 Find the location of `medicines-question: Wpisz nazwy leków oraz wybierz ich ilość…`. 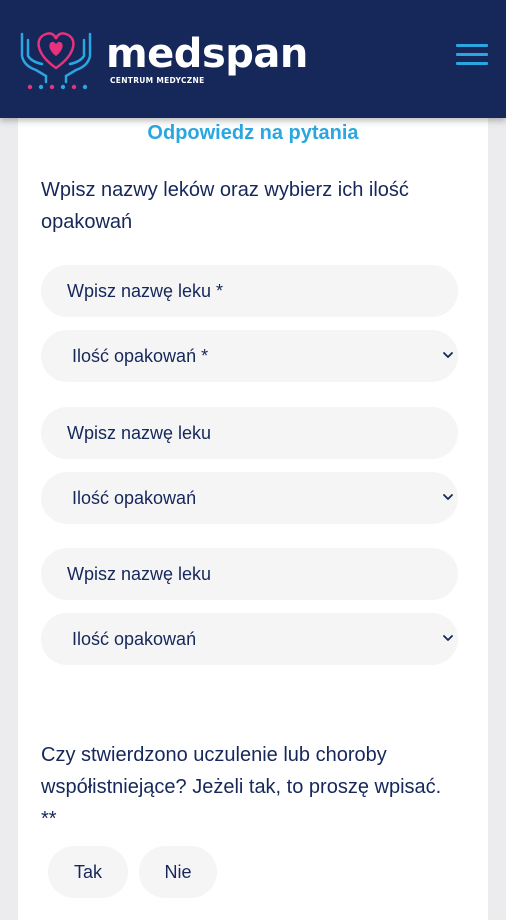

medicines-question: Wpisz nazwy leków oraz wybierz ich ilość… is located at coordinates (225, 206).